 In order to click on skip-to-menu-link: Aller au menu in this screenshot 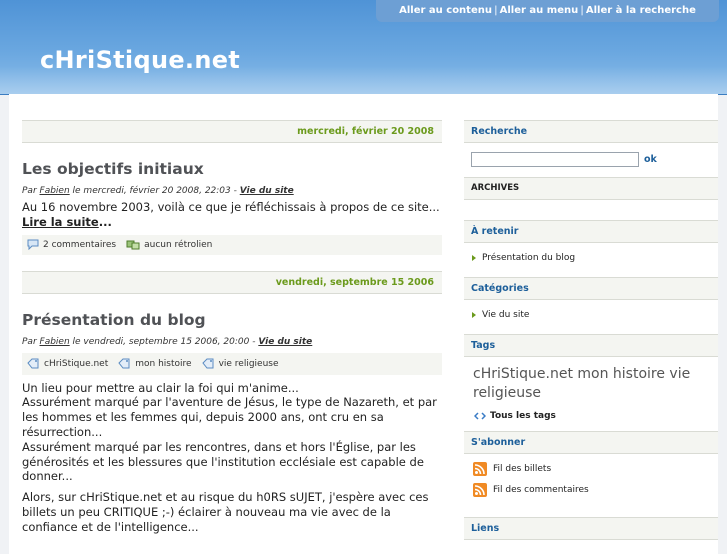, I will do `click(539, 10)`.